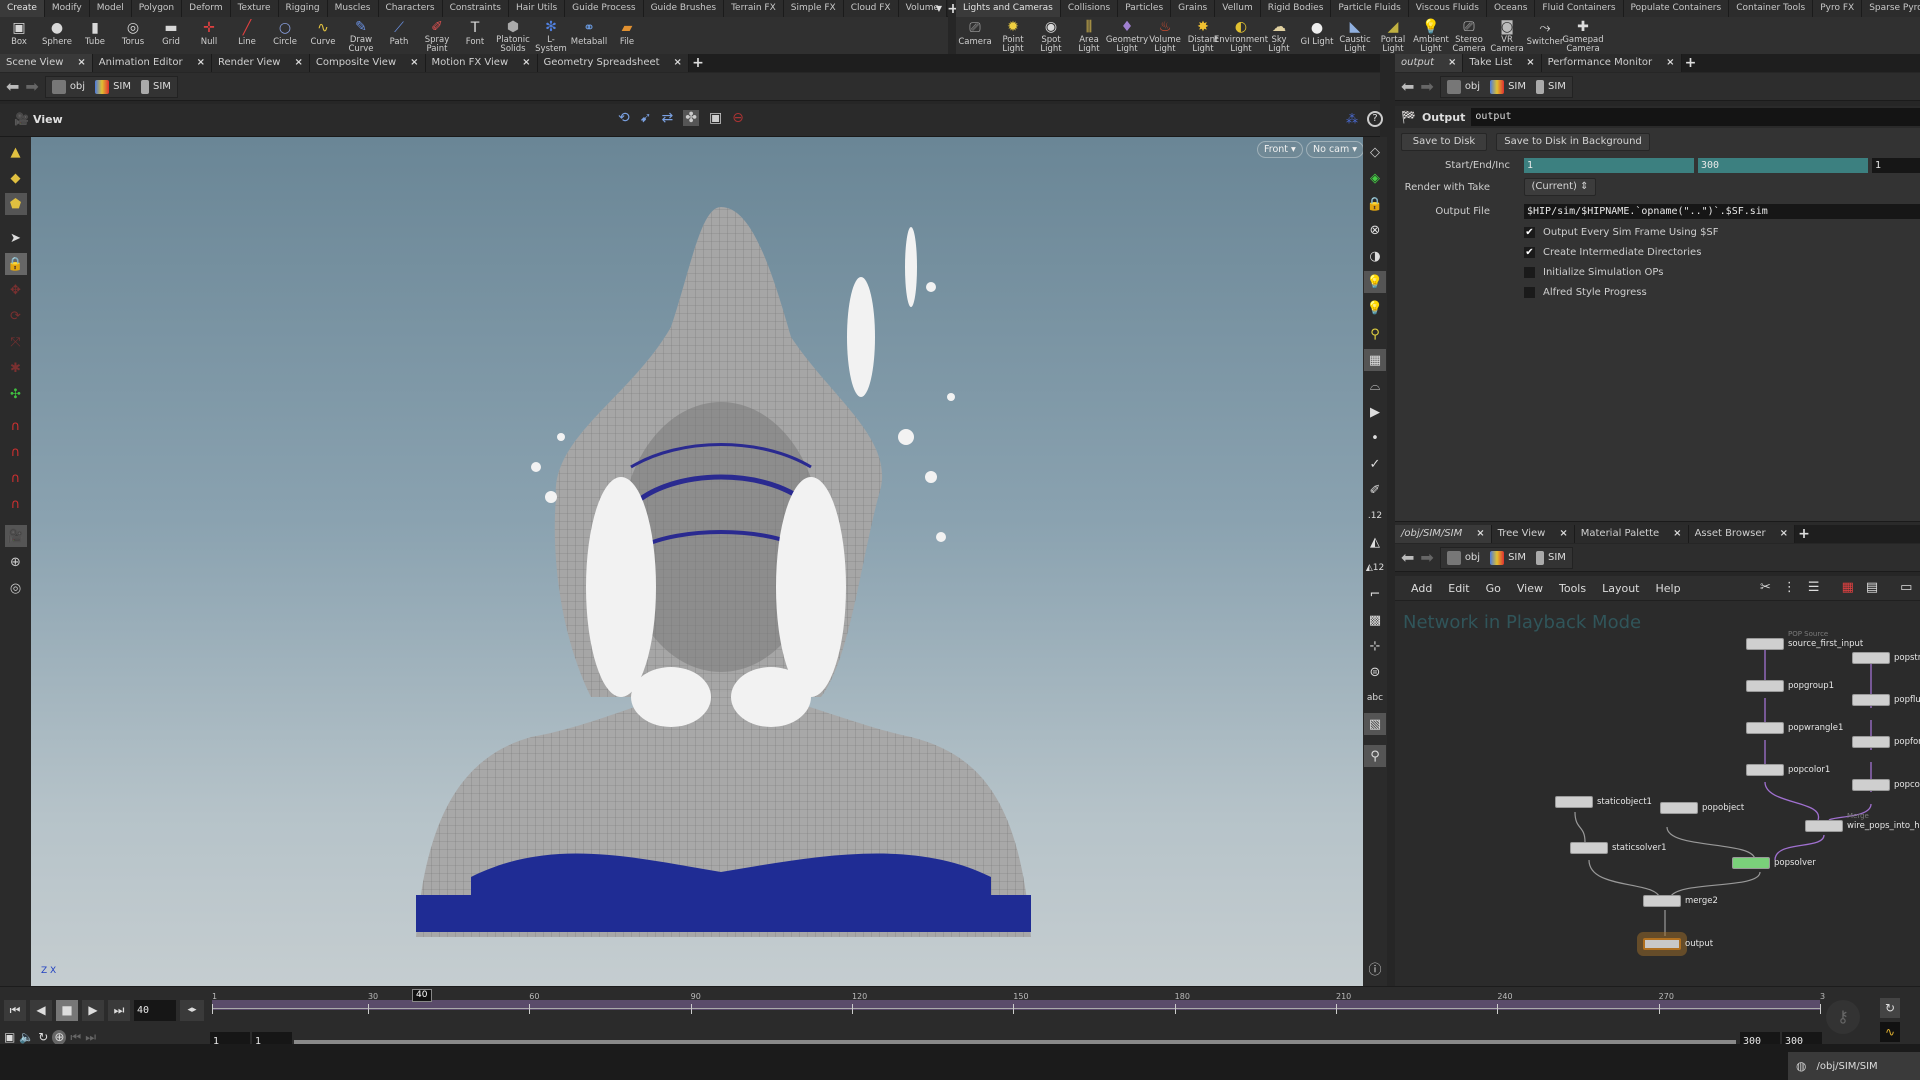 The height and width of the screenshot is (1080, 1920). What do you see at coordinates (939, 8) in the screenshot?
I see `shelf-menu-dropdown: ▼` at bounding box center [939, 8].